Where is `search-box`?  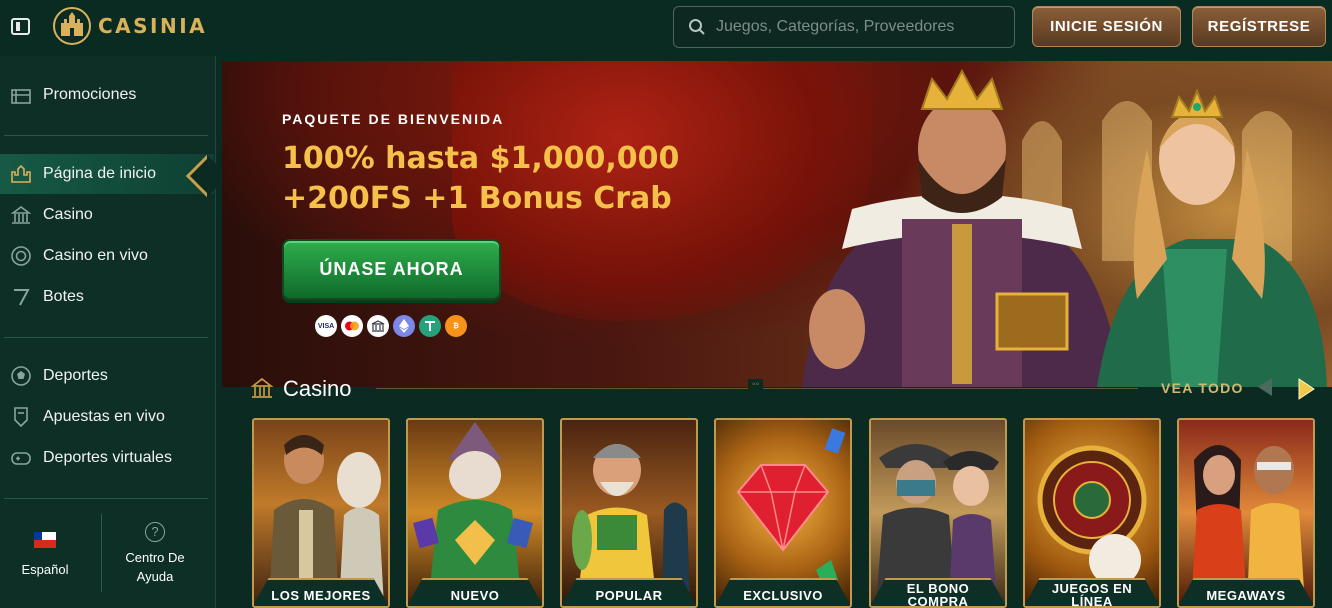 search-box is located at coordinates (844, 27).